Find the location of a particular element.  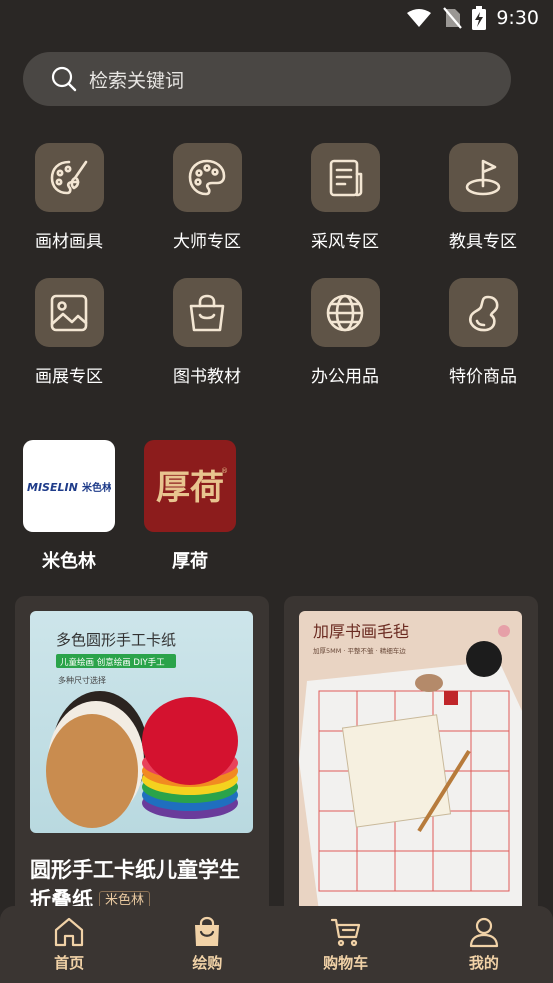

brand-logo-miselin: MISELIN 米色林 is located at coordinates (69, 486).